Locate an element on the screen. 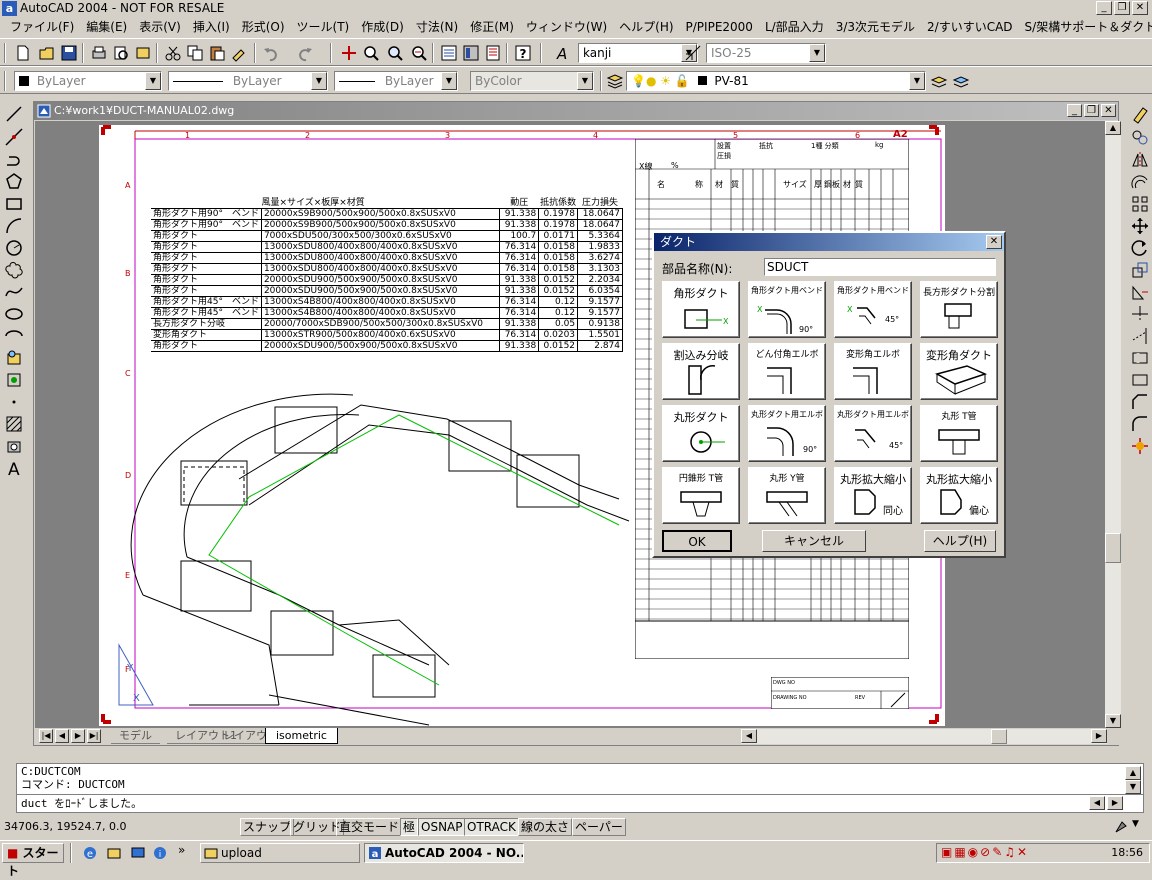  rotate-icon is located at coordinates (1140, 248).